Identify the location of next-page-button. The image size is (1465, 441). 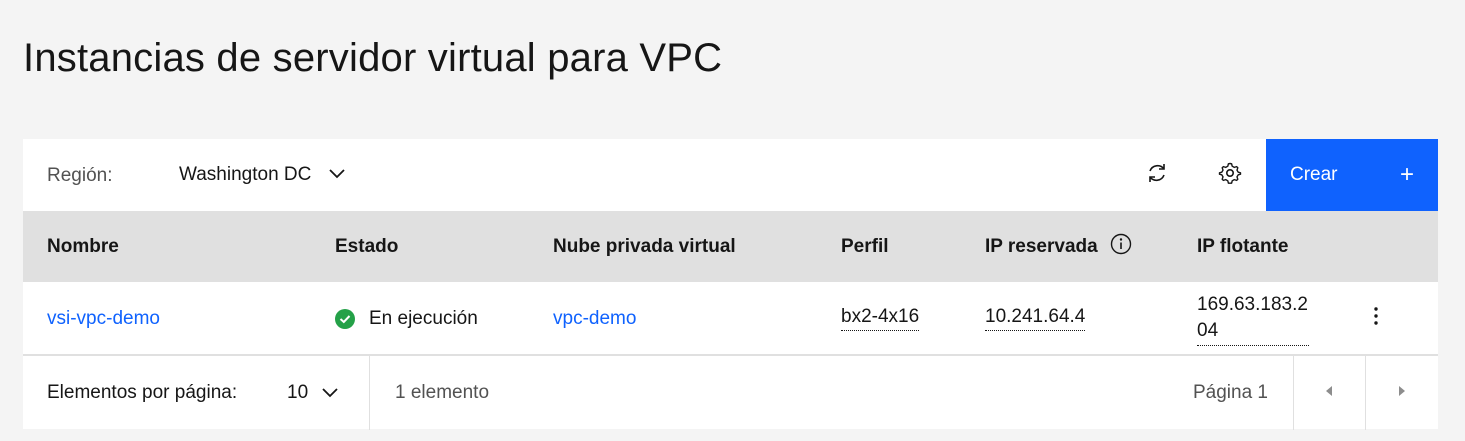
(1402, 393).